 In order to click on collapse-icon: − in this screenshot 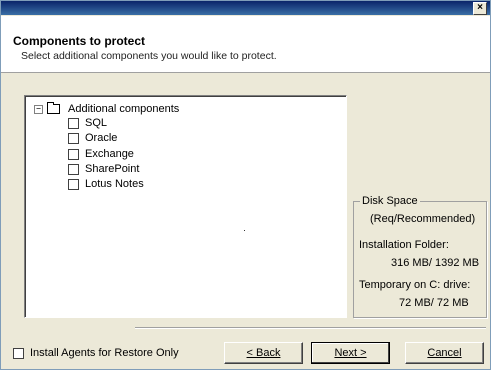, I will do `click(38, 109)`.